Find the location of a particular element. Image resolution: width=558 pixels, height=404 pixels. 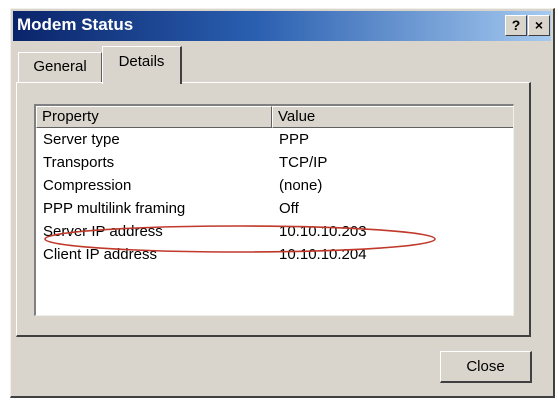

listview-header: Property Value is located at coordinates (274, 117).